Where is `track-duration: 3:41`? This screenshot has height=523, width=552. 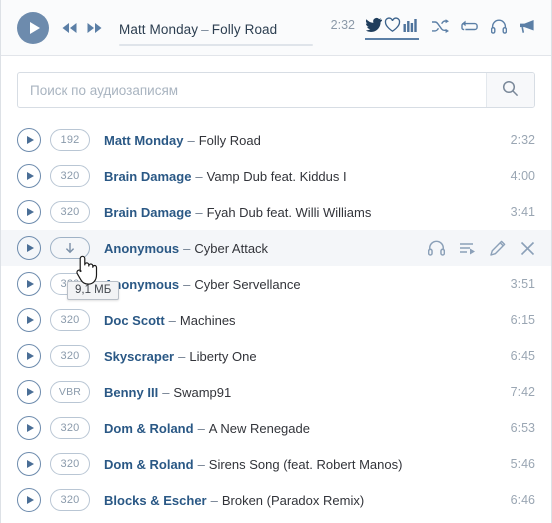 track-duration: 3:41 is located at coordinates (522, 212).